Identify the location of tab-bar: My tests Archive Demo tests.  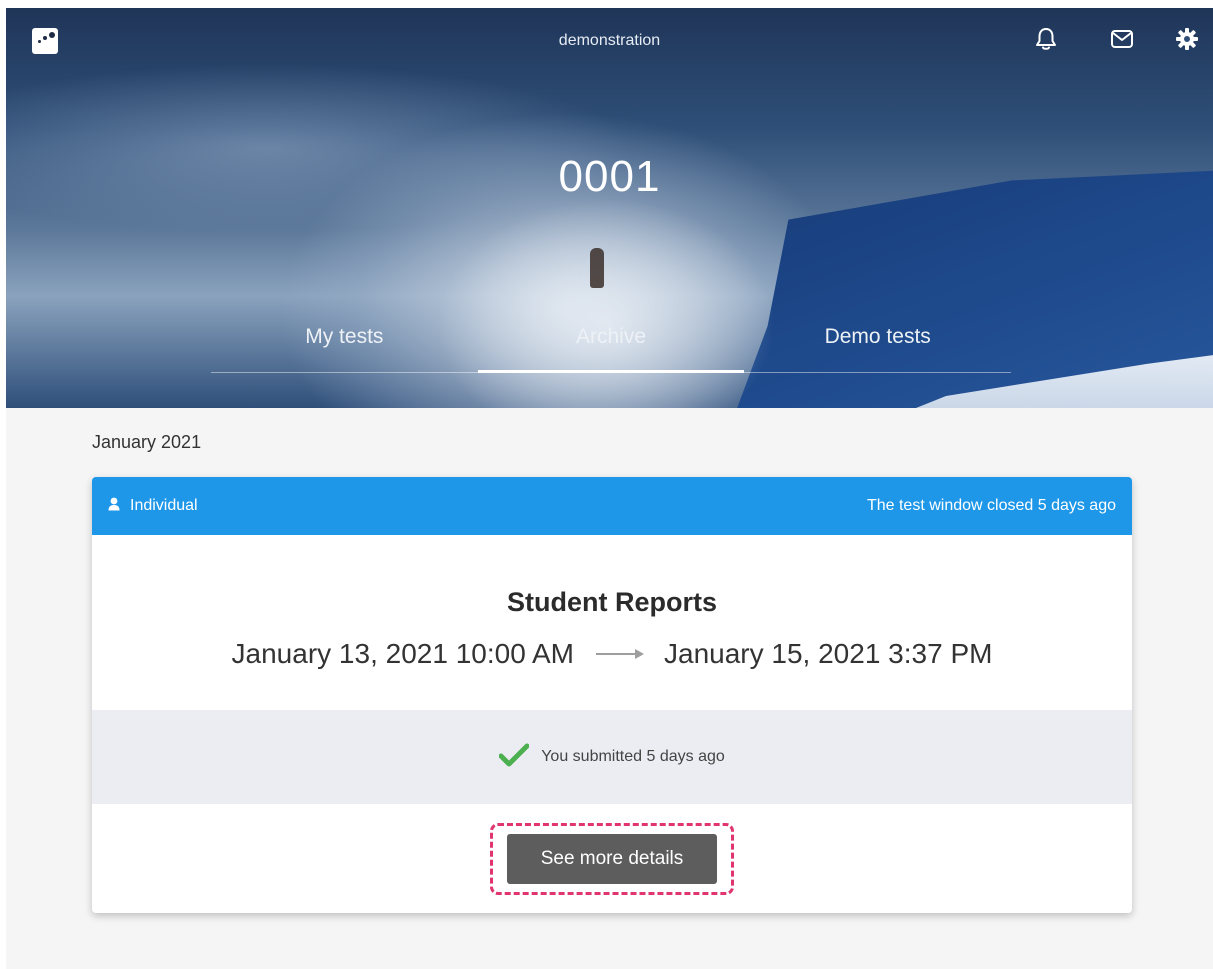
(611, 347).